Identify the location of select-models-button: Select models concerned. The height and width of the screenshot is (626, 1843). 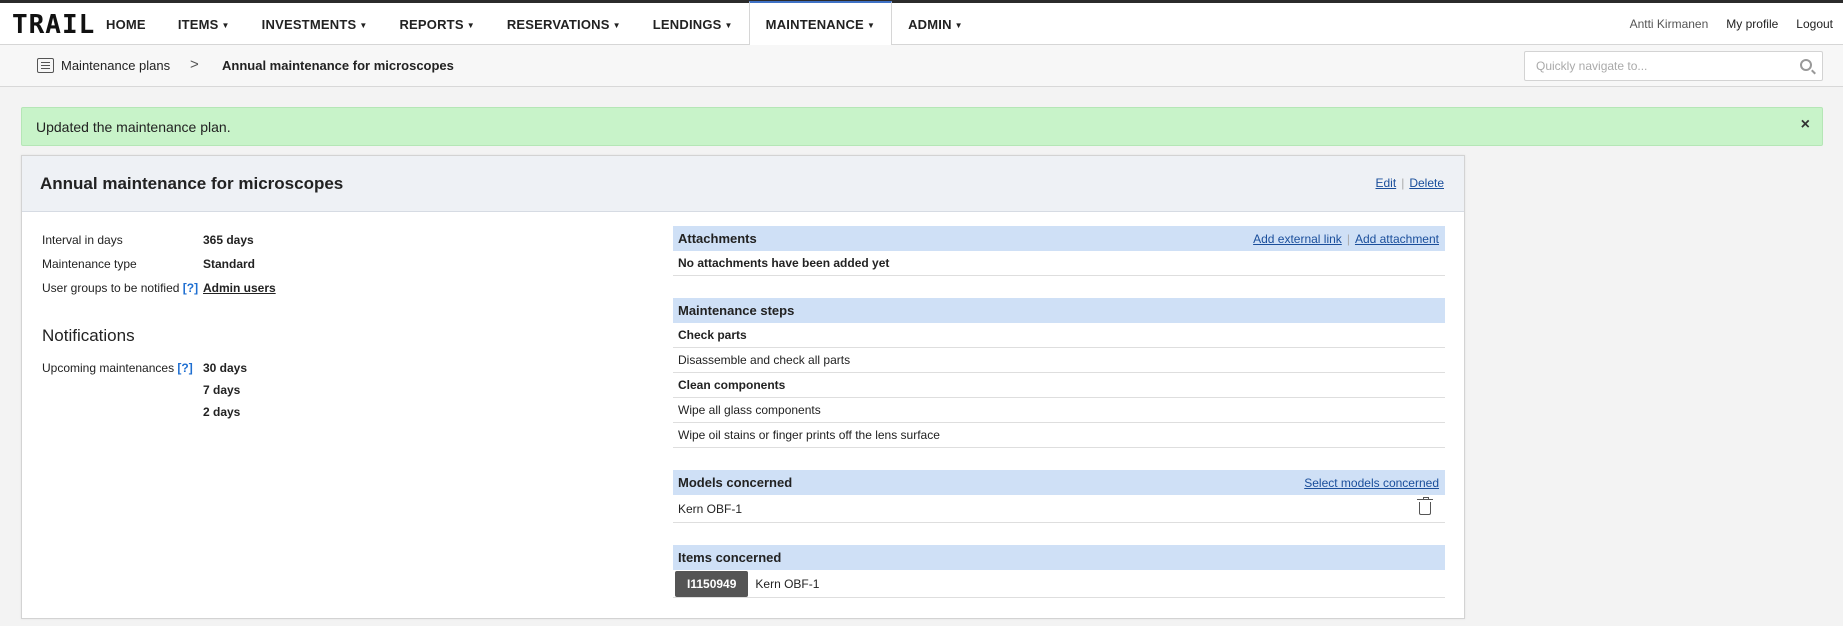
(1371, 483).